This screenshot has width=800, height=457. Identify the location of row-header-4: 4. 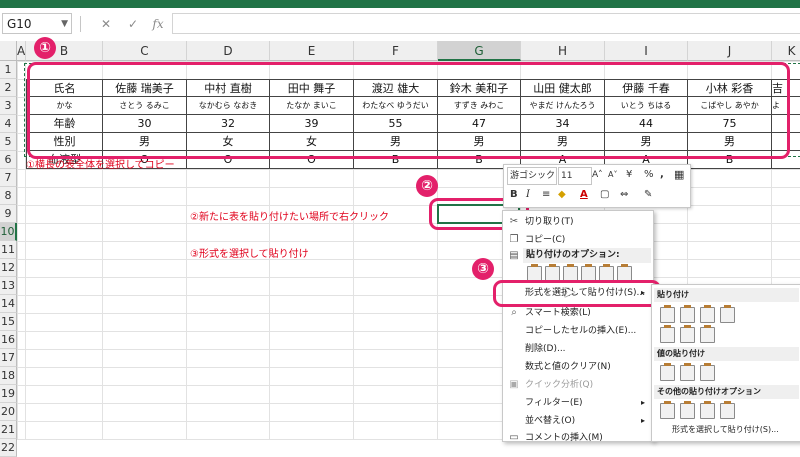
(8, 124).